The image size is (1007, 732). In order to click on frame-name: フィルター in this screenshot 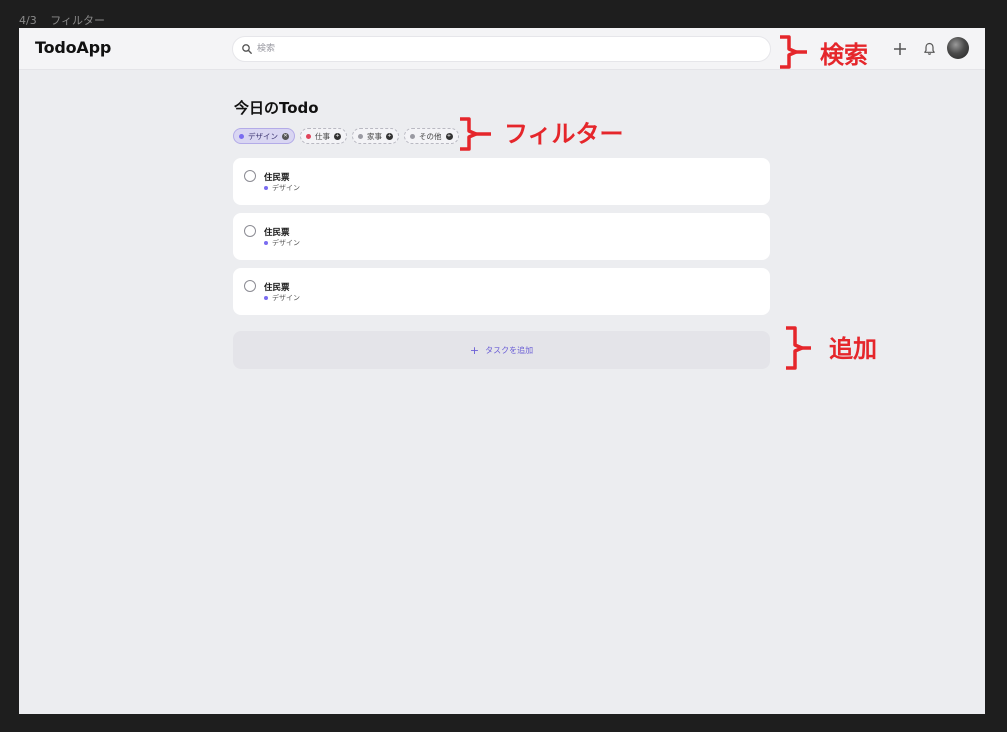, I will do `click(77, 20)`.